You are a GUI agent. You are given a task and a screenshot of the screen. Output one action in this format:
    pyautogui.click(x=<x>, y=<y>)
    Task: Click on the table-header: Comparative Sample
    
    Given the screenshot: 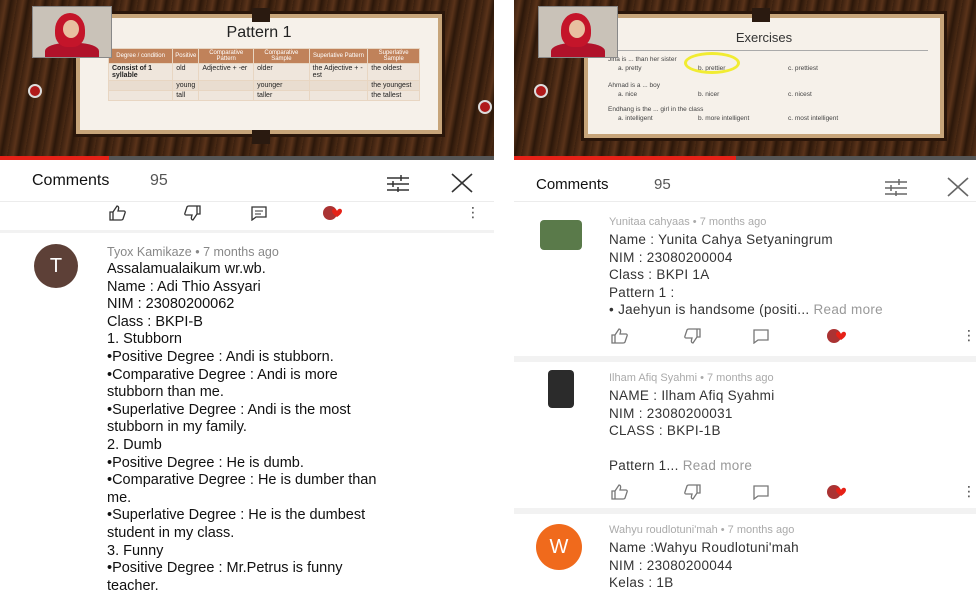 What is the action you would take?
    pyautogui.click(x=281, y=56)
    